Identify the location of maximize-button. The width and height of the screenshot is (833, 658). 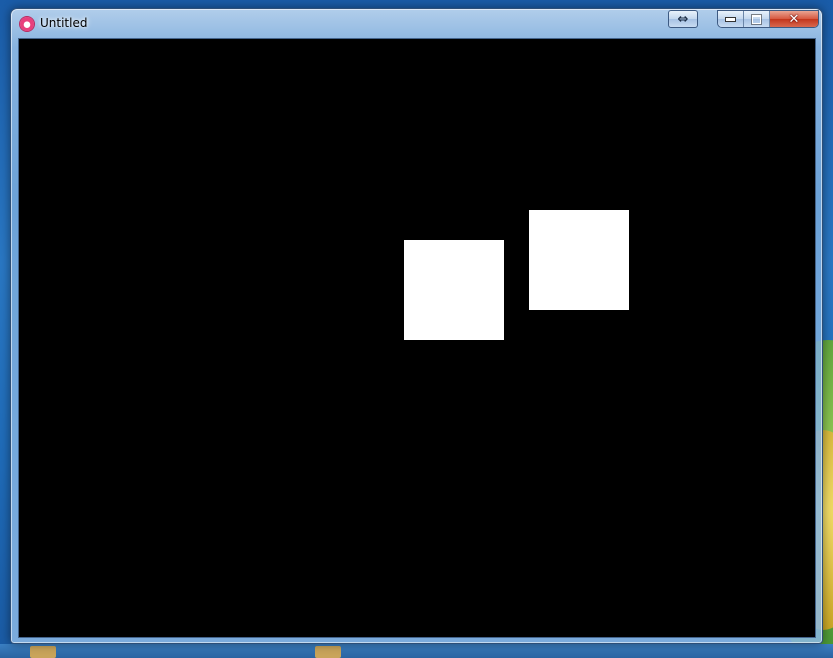
(757, 19).